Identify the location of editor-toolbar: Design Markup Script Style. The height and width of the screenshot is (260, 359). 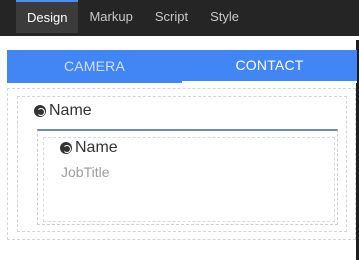
(179, 18).